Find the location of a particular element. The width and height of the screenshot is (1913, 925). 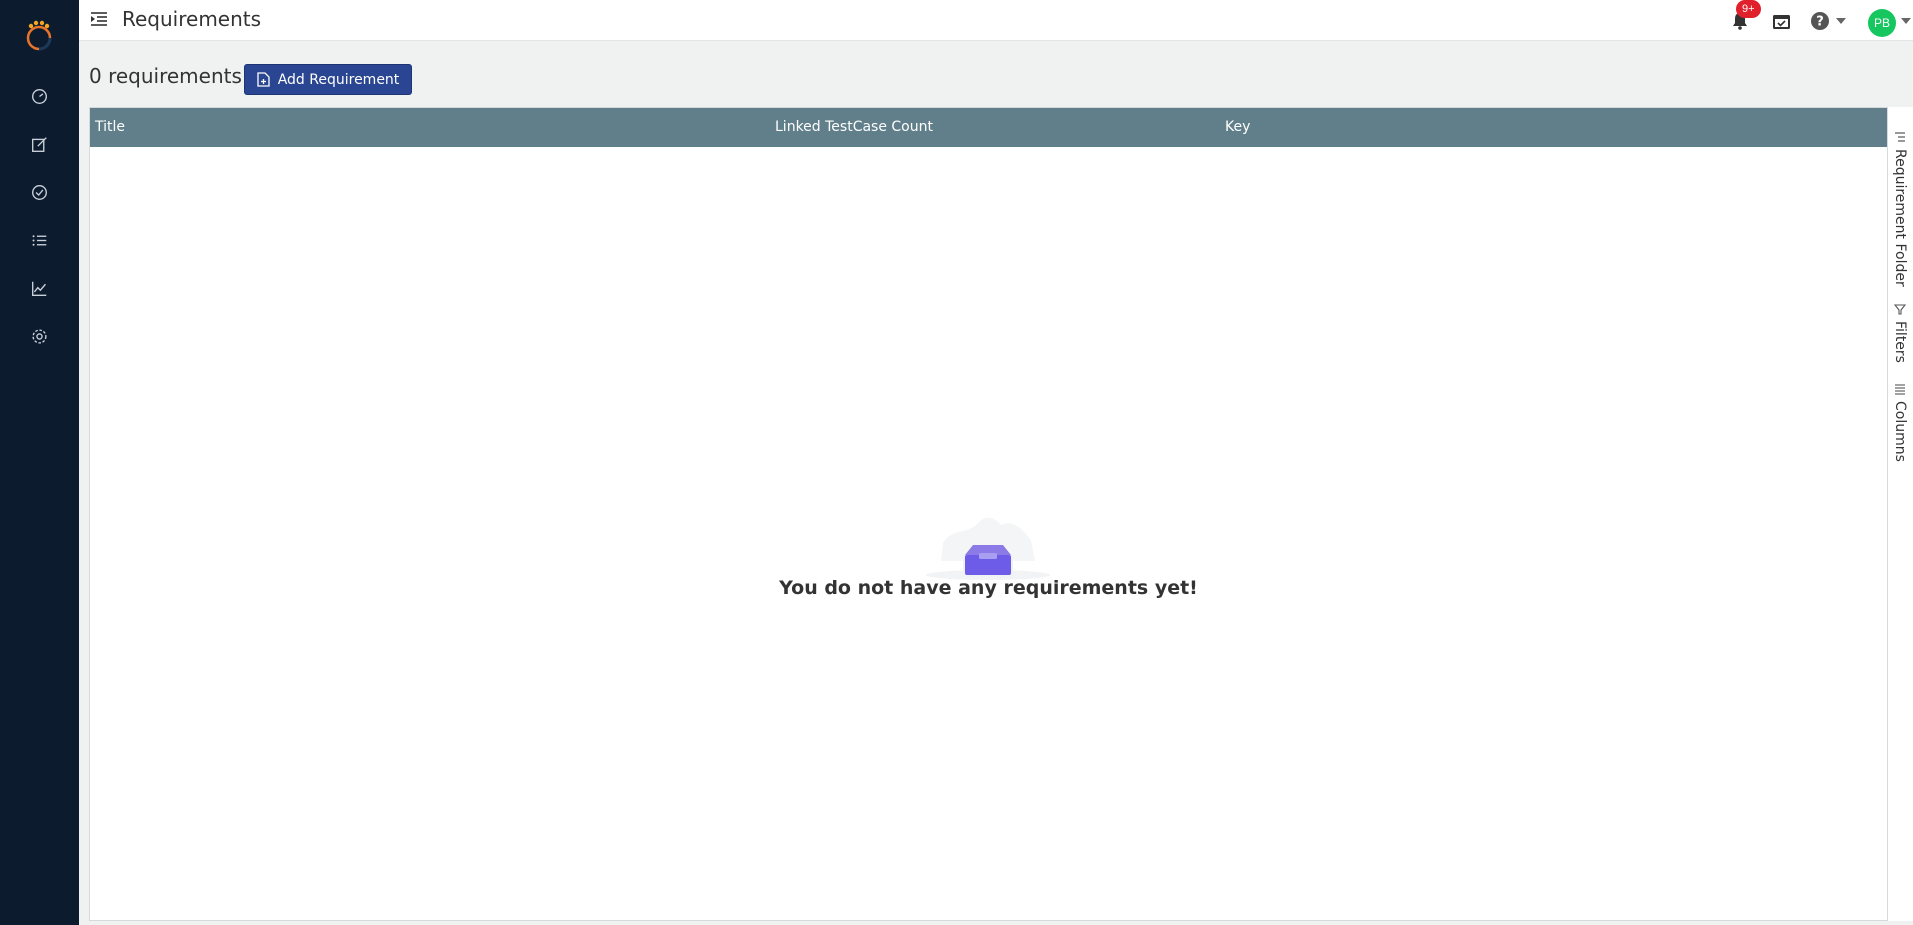

settings-icon is located at coordinates (39, 336).